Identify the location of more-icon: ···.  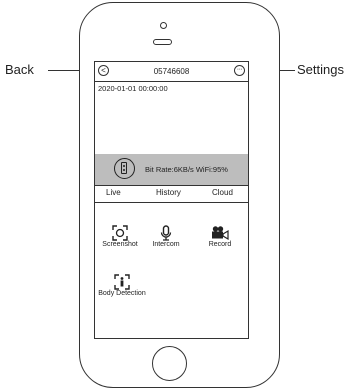
(239, 69).